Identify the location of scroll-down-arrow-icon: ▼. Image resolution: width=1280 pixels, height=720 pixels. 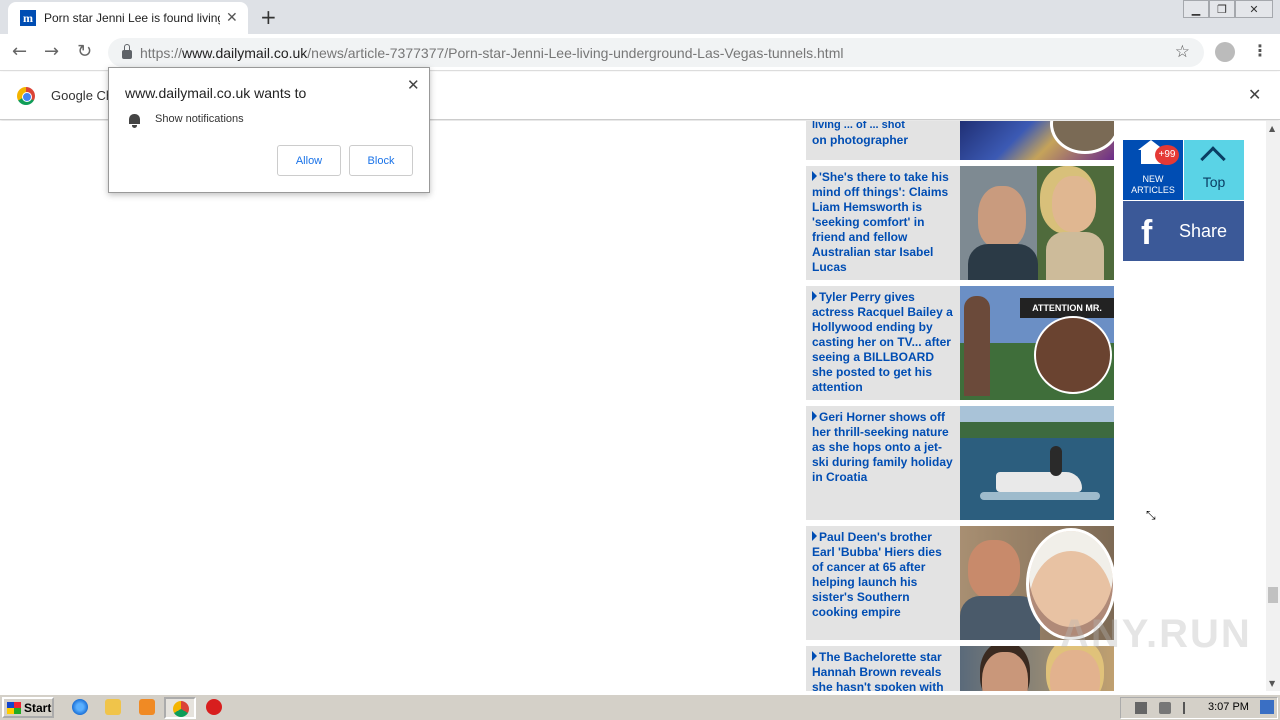
(1272, 683).